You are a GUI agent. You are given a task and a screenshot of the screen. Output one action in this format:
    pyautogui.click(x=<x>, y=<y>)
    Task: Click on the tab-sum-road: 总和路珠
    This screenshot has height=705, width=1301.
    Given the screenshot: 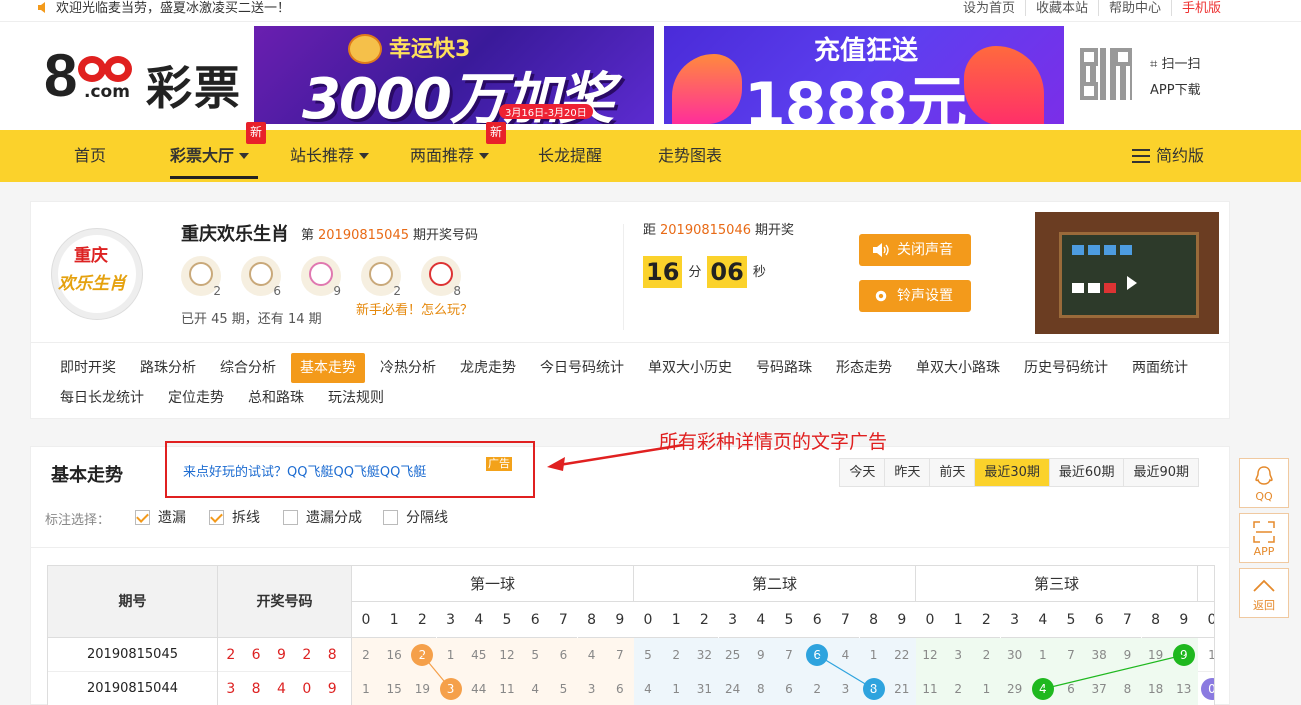 What is the action you would take?
    pyautogui.click(x=276, y=398)
    